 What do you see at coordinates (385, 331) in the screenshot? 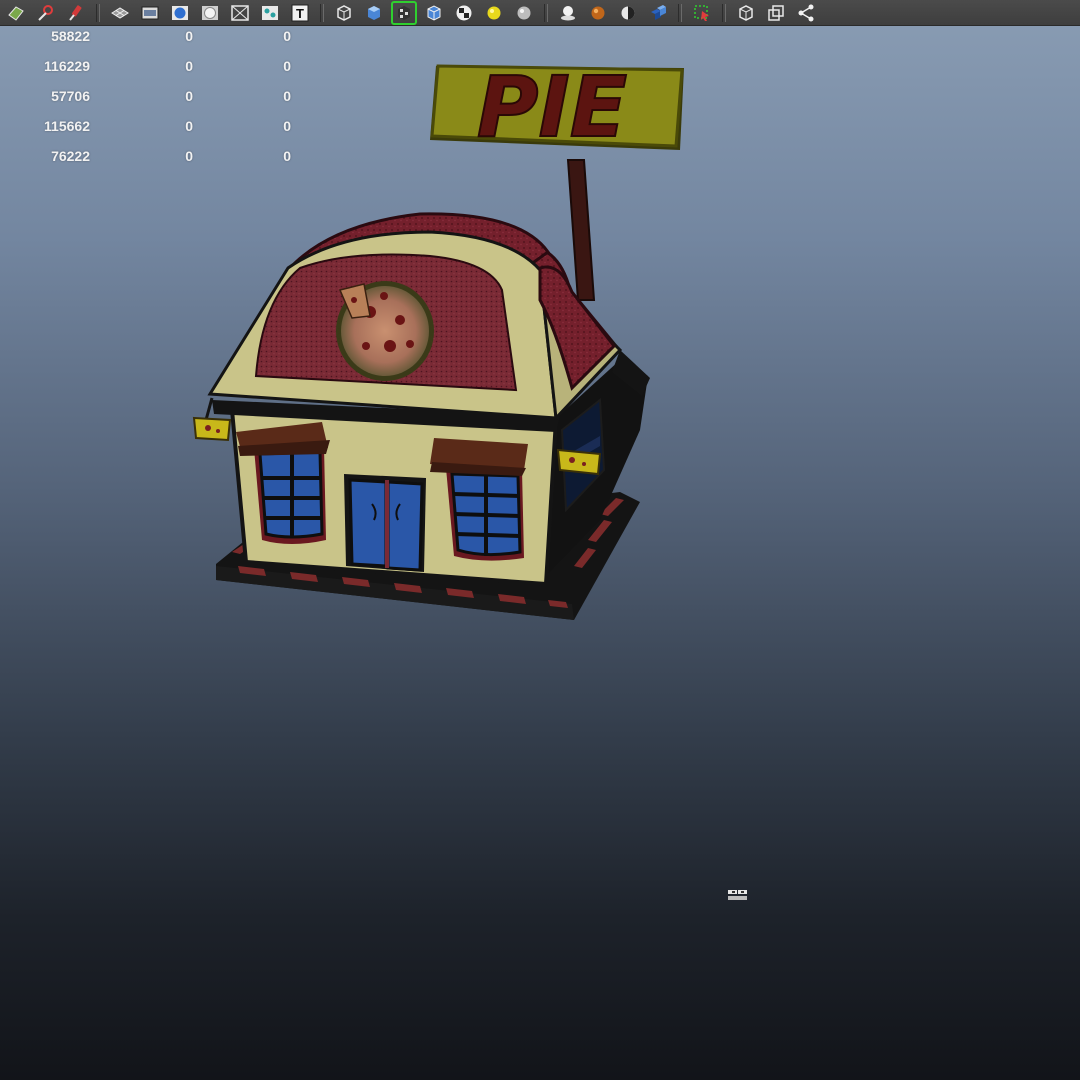
I see `pizza-emblem` at bounding box center [385, 331].